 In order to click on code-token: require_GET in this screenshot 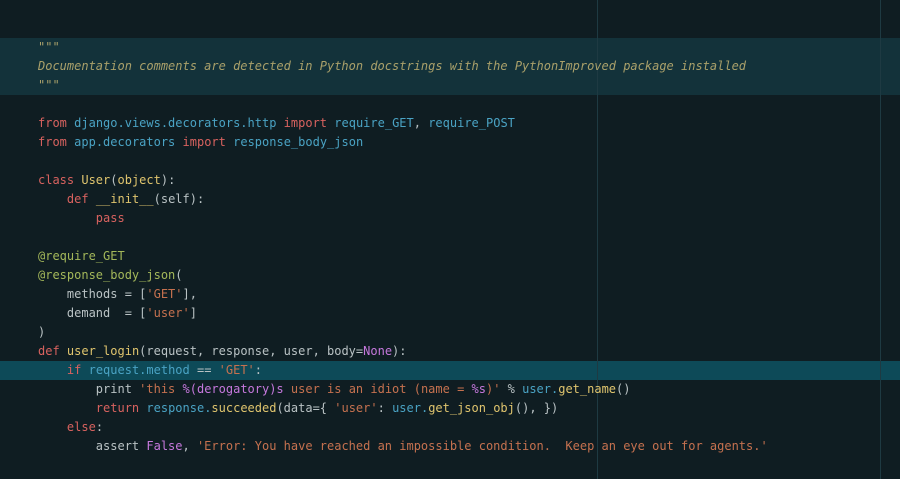, I will do `click(374, 123)`.